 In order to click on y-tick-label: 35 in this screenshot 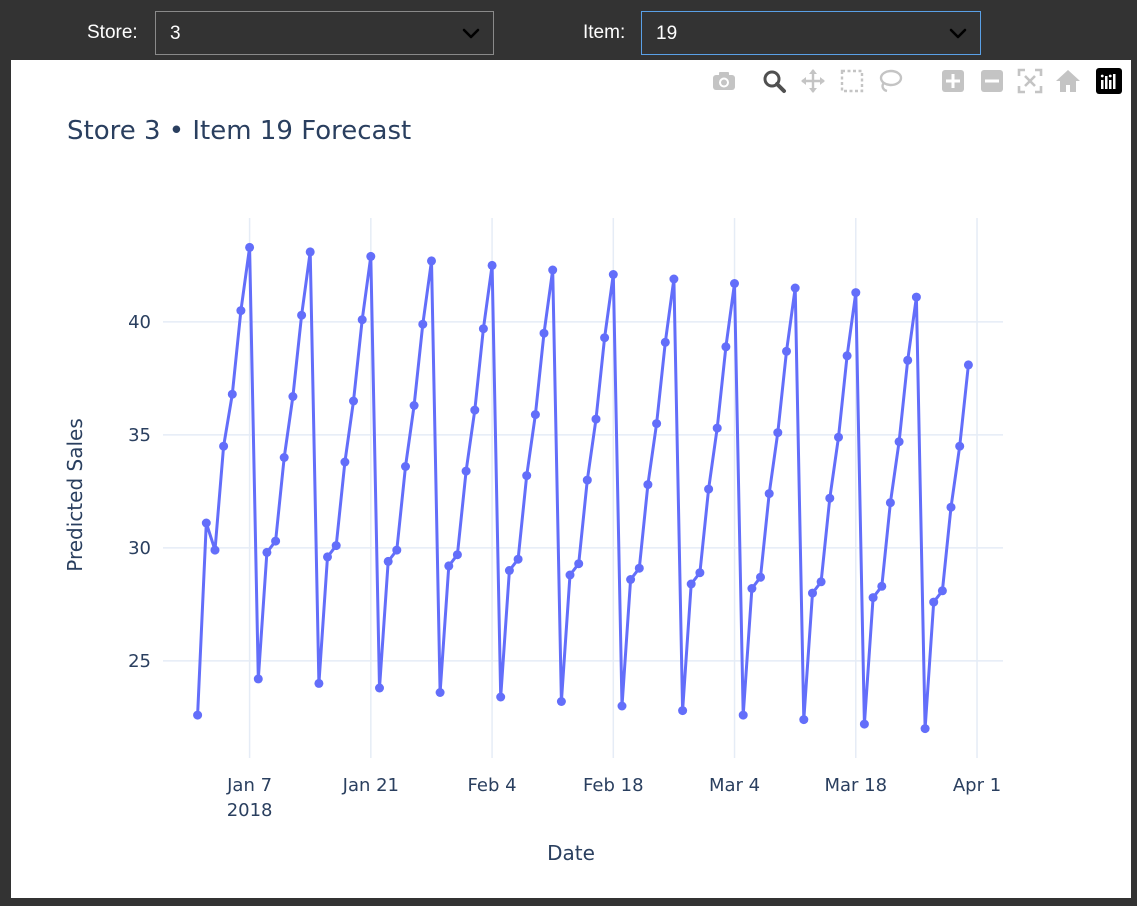, I will do `click(139, 435)`.